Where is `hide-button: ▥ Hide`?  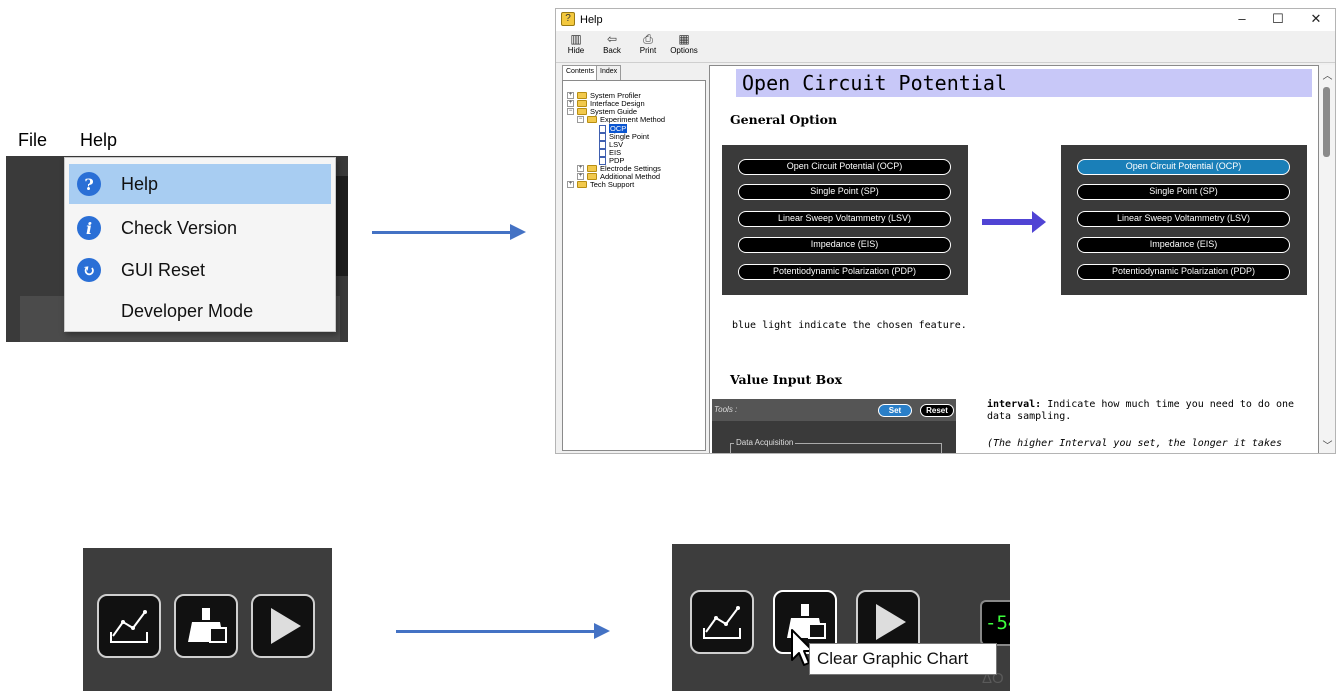
hide-button: ▥ Hide is located at coordinates (576, 43).